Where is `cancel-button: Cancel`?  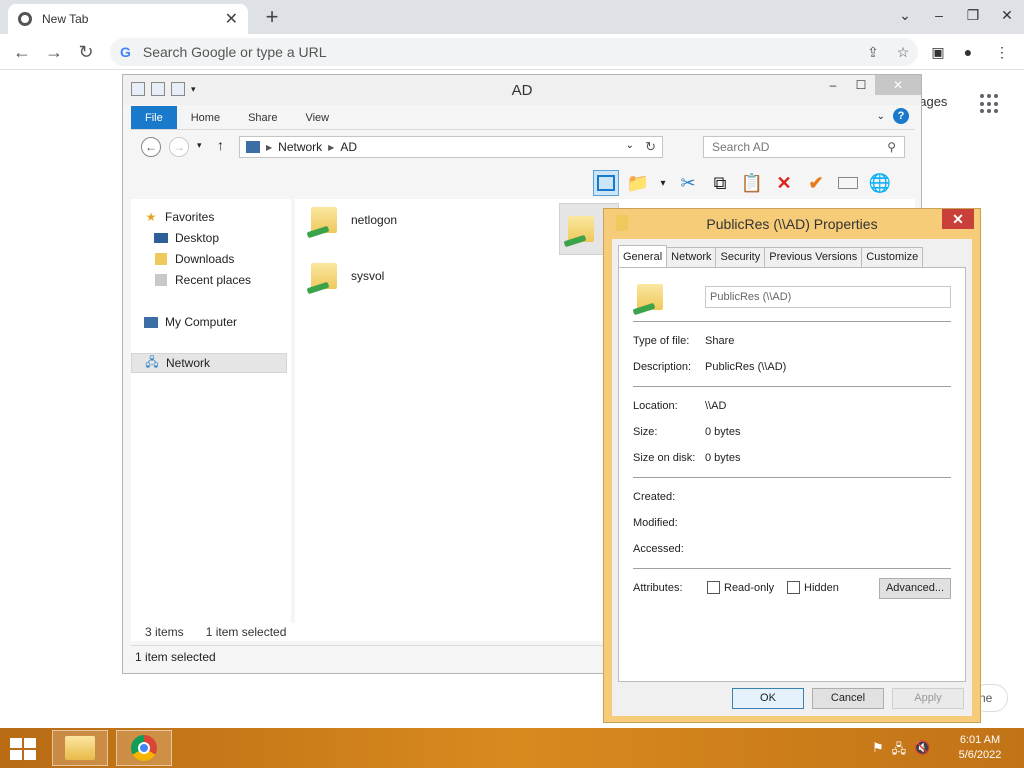 cancel-button: Cancel is located at coordinates (848, 698).